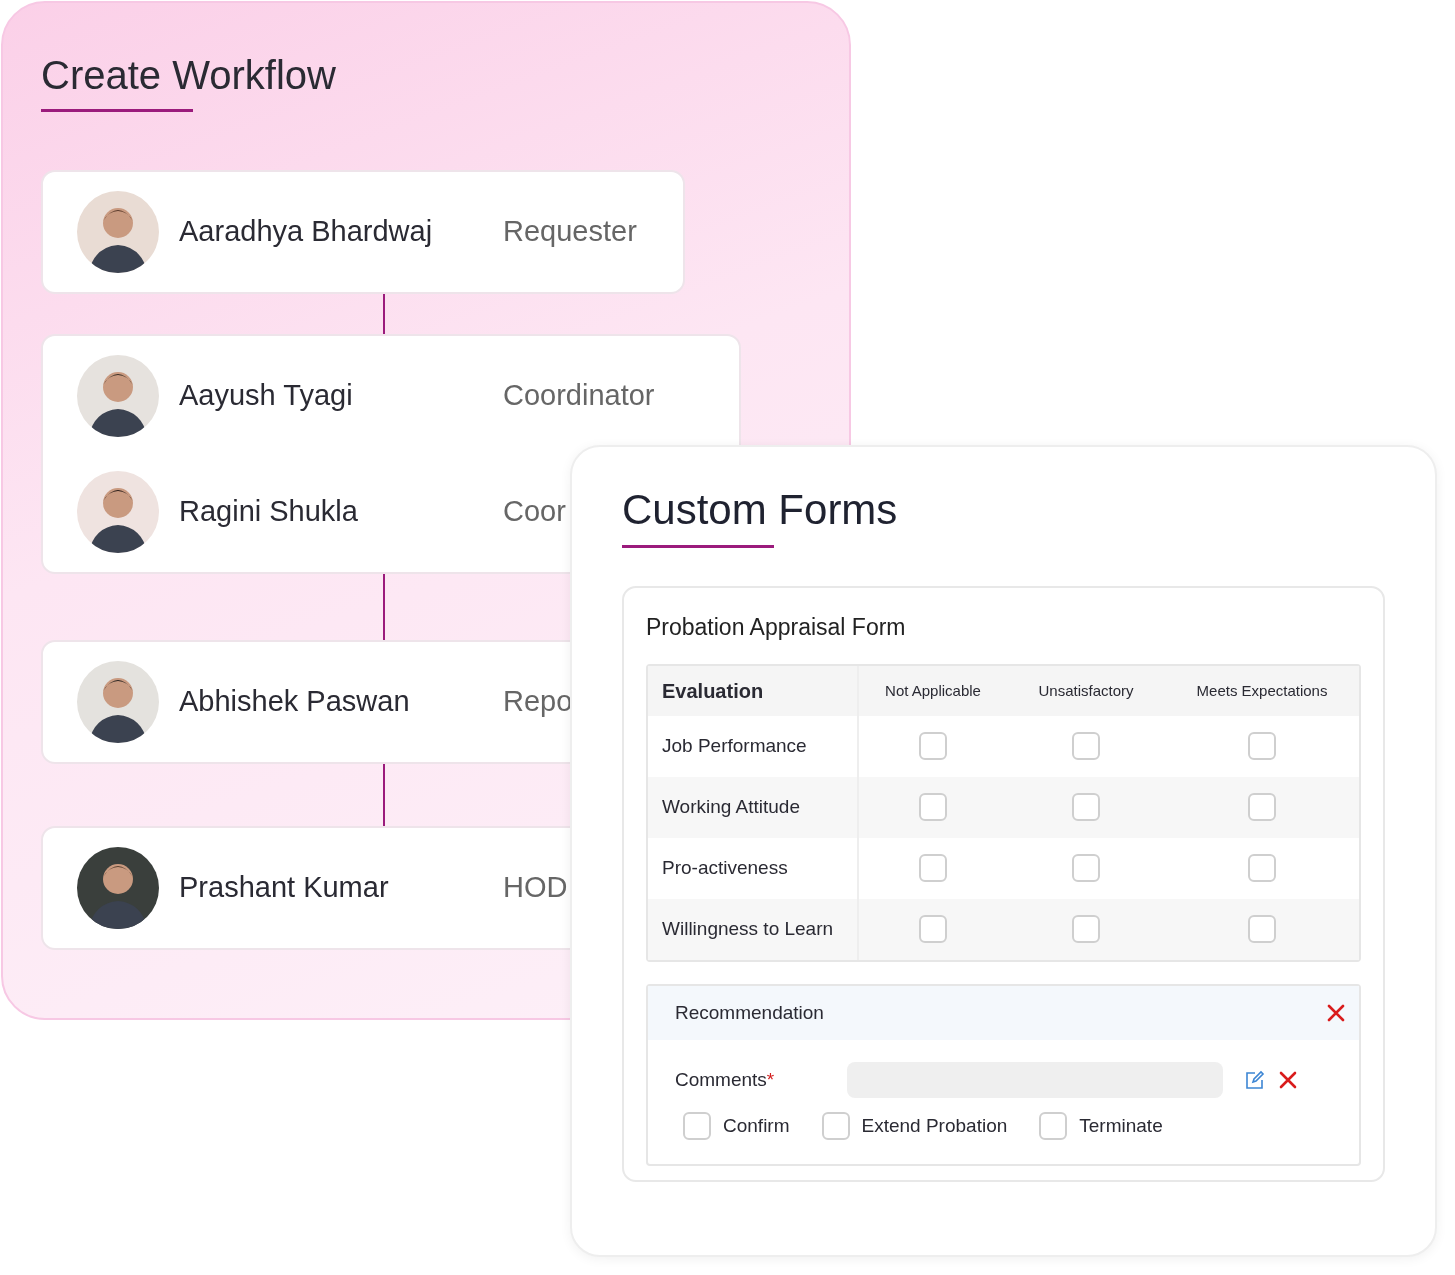 This screenshot has width=1455, height=1275. I want to click on form-title: Probation Appraisal Form, so click(776, 628).